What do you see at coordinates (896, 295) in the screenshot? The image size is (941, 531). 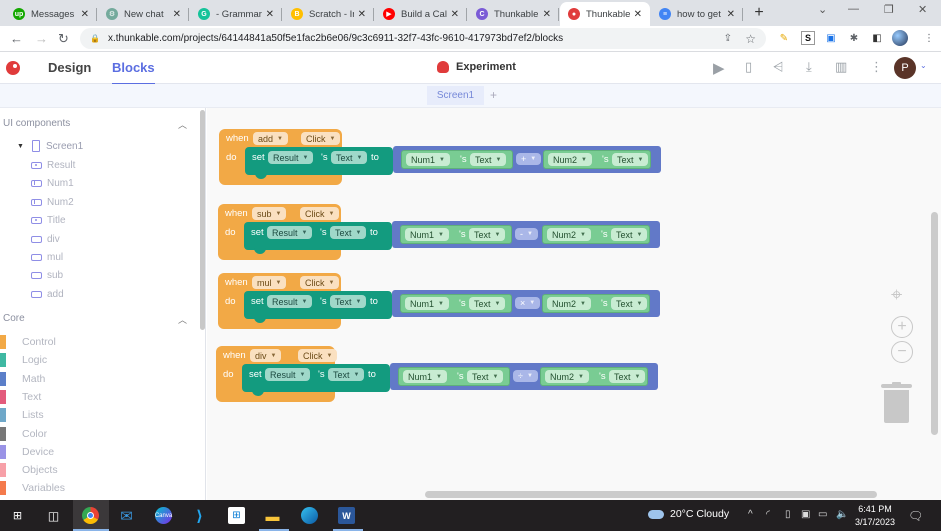 I see `recenter-icon: ⌖` at bounding box center [896, 295].